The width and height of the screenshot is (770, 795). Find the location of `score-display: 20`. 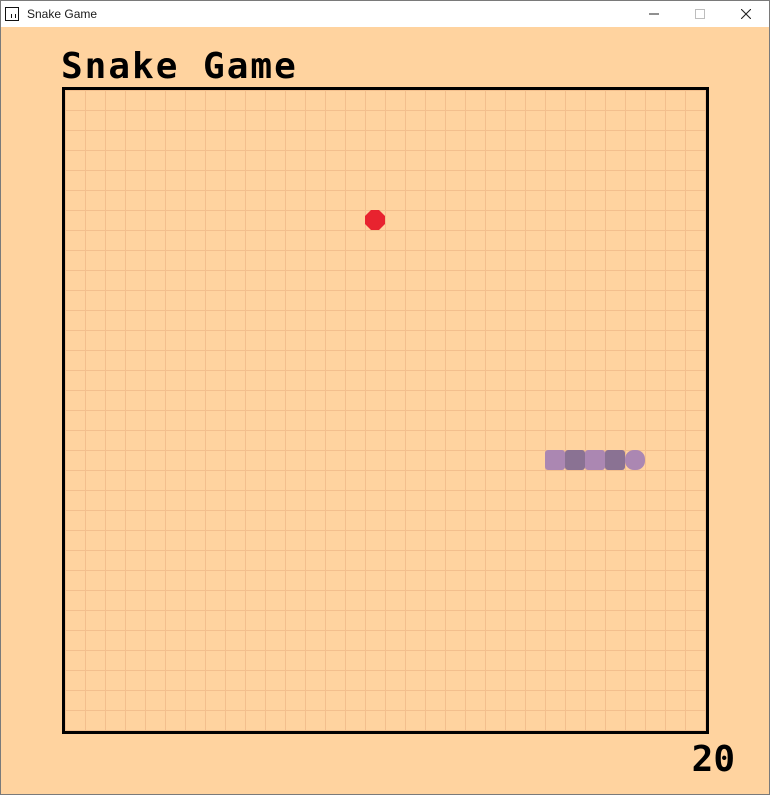

score-display: 20 is located at coordinates (713, 759).